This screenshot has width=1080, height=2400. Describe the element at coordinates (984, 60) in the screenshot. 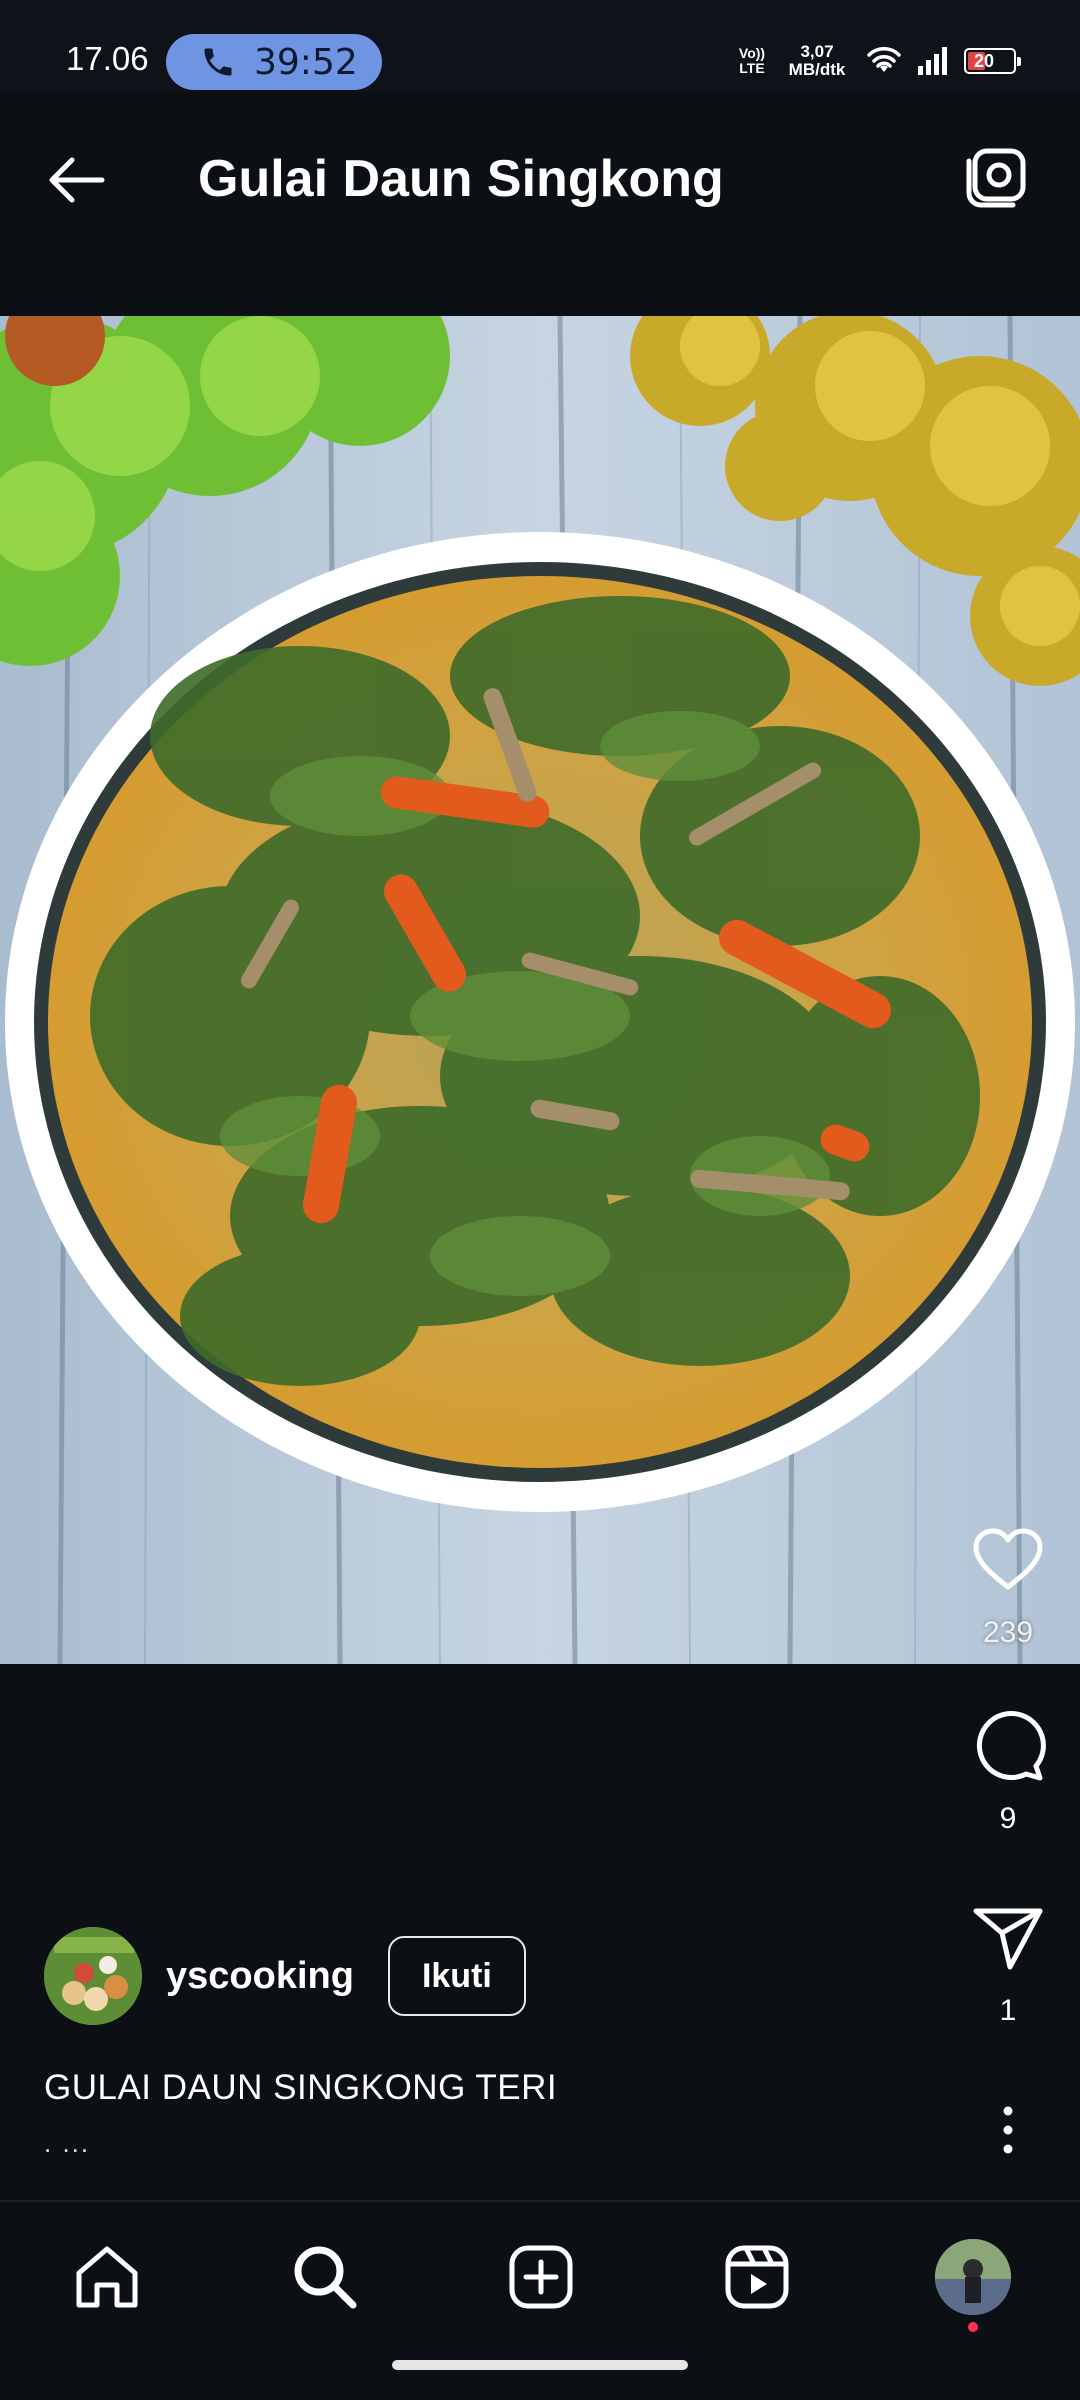

I see `battery-level: 20` at that location.